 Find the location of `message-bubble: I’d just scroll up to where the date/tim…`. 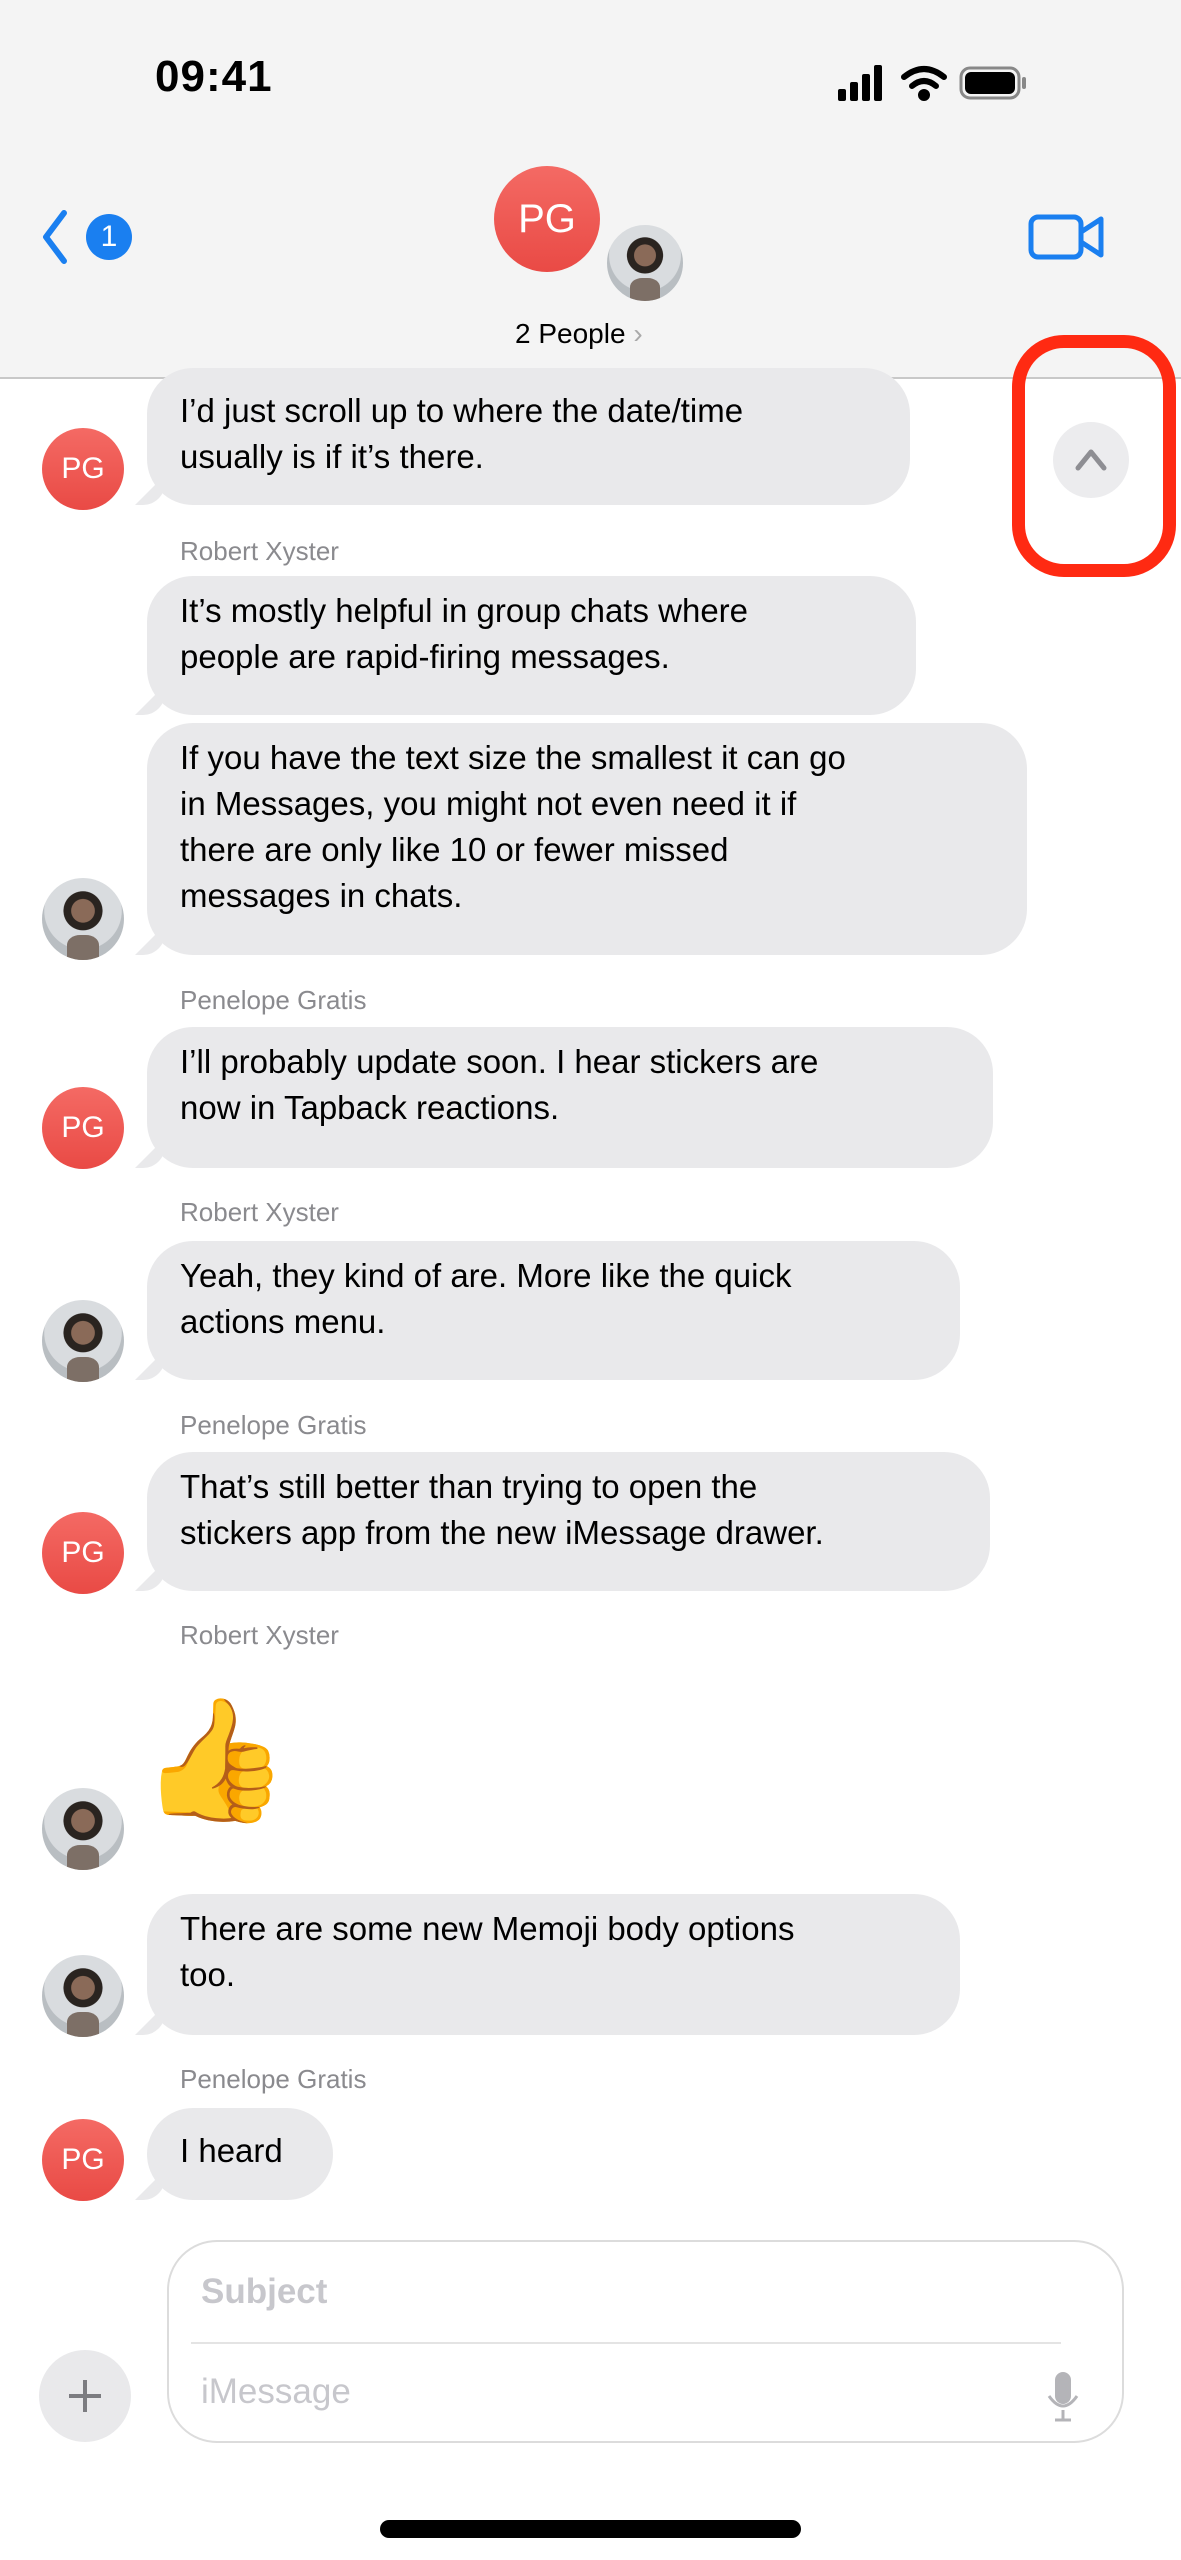

message-bubble: I’d just scroll up to where the date/tim… is located at coordinates (528, 436).